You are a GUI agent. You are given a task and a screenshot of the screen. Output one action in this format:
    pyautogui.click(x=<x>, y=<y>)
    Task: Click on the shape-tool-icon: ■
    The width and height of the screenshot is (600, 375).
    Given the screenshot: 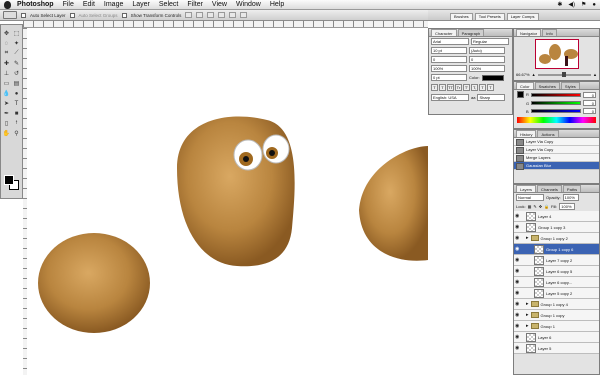 What is the action you would take?
    pyautogui.click(x=16, y=113)
    